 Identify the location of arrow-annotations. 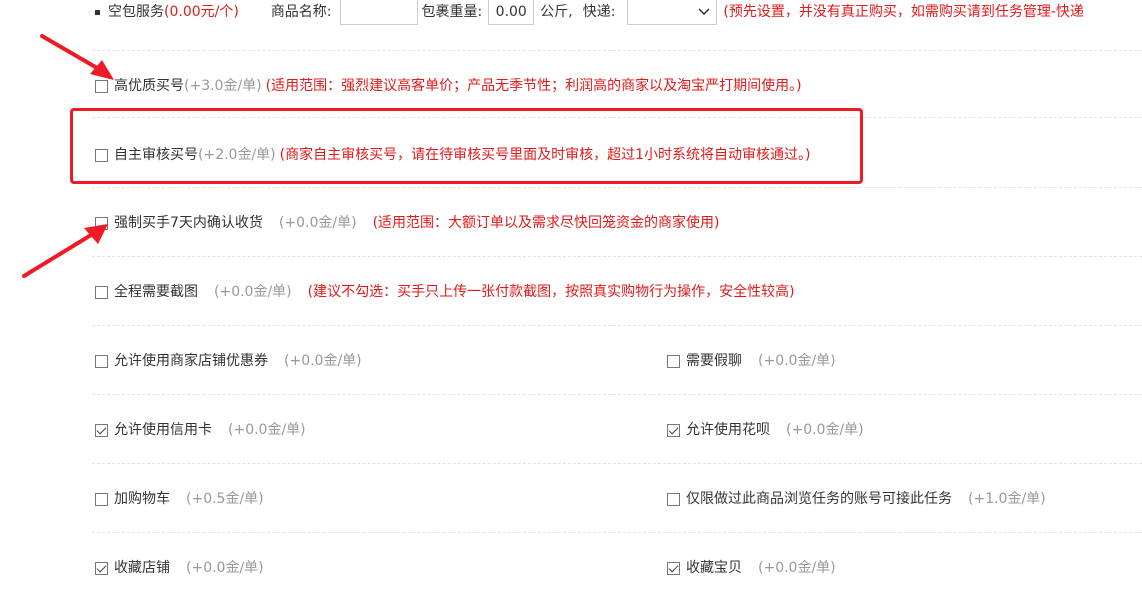
(68, 156).